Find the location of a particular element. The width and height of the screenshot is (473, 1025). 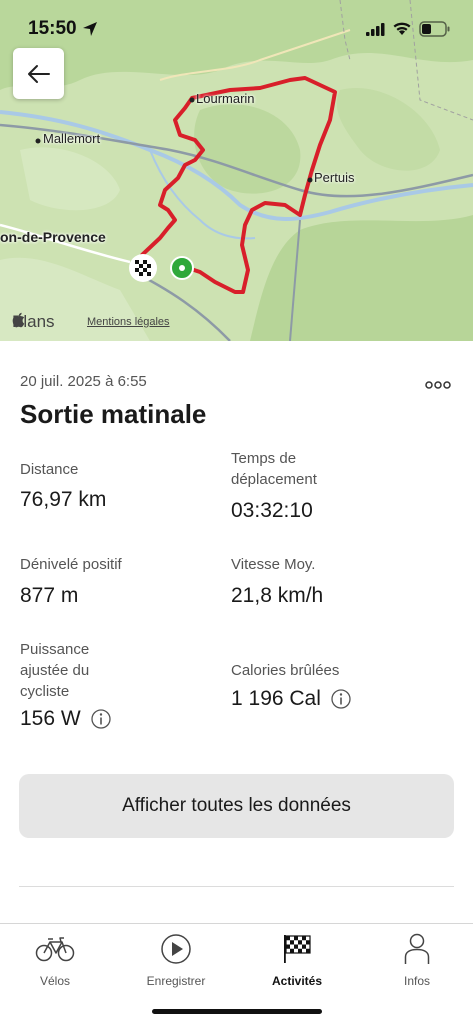

avg-speed-label: Vitesse Moy. is located at coordinates (273, 564).